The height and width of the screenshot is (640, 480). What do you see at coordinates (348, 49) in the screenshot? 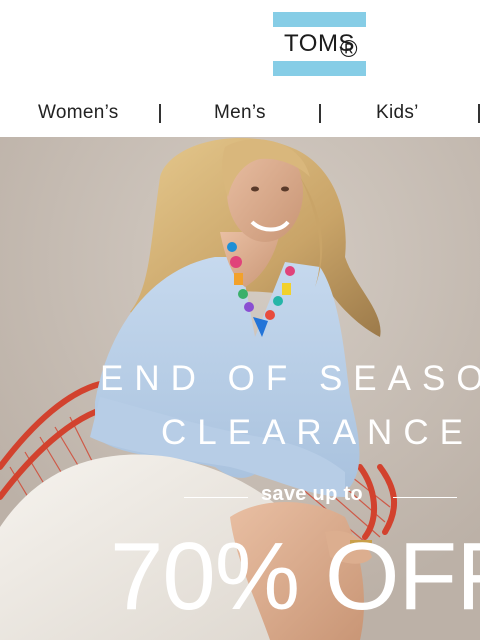
I see `logo-registered-mark: ®` at bounding box center [348, 49].